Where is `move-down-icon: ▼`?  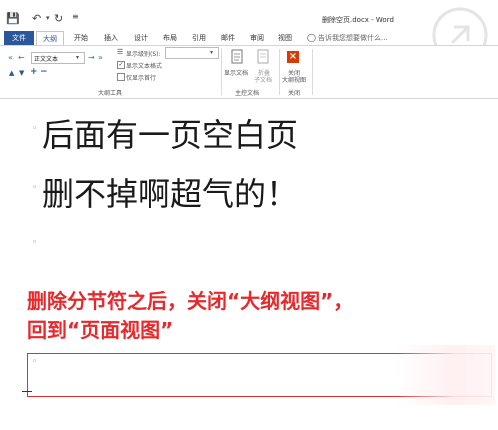 move-down-icon: ▼ is located at coordinates (21, 73).